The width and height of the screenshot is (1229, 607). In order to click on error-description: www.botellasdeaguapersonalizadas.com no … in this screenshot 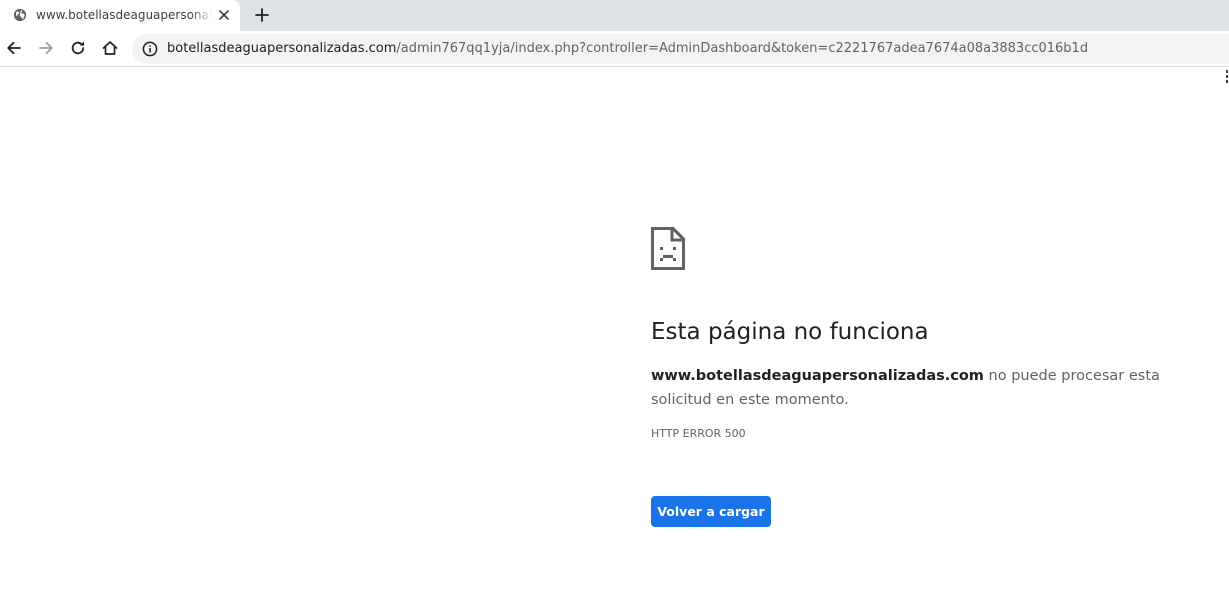, I will do `click(936, 388)`.